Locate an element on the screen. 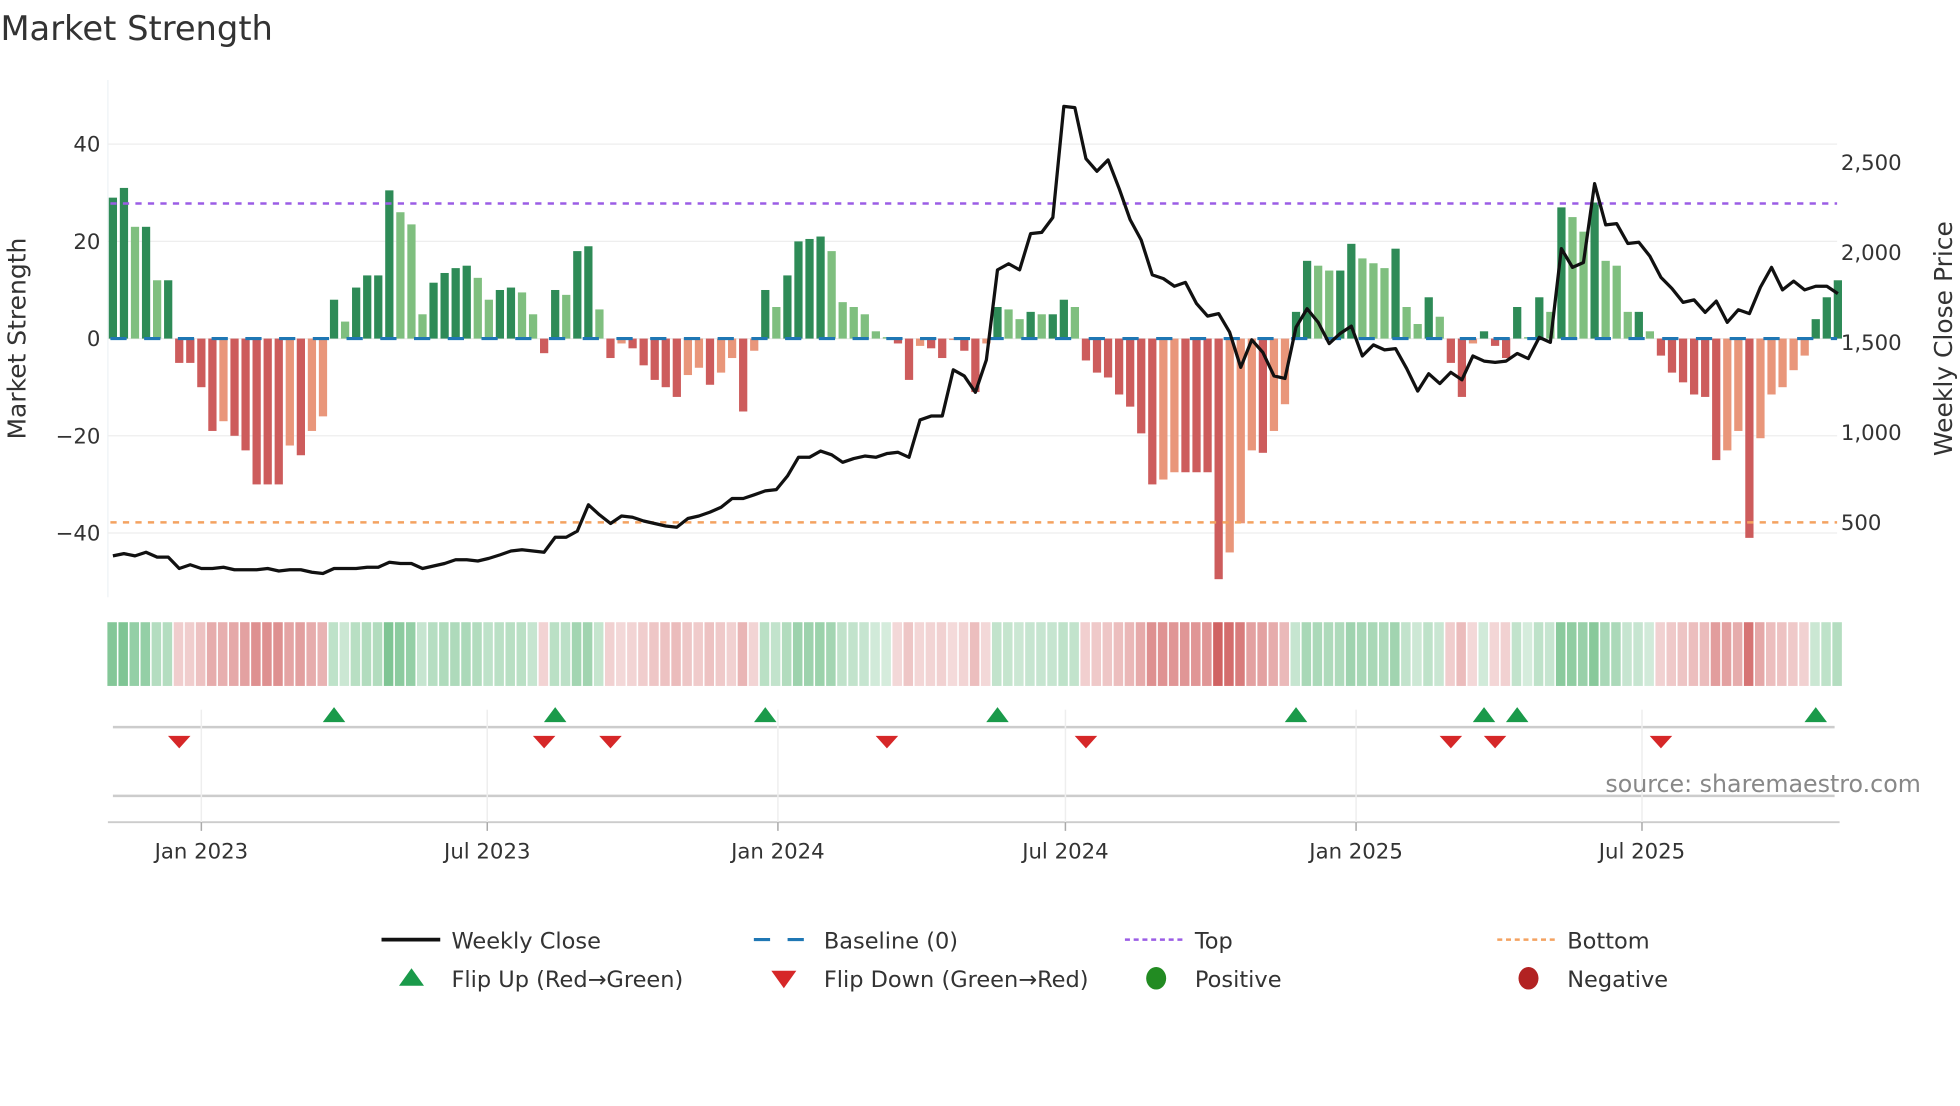 The height and width of the screenshot is (1106, 1960). y2-tick-label: 2,000 is located at coordinates (1871, 253).